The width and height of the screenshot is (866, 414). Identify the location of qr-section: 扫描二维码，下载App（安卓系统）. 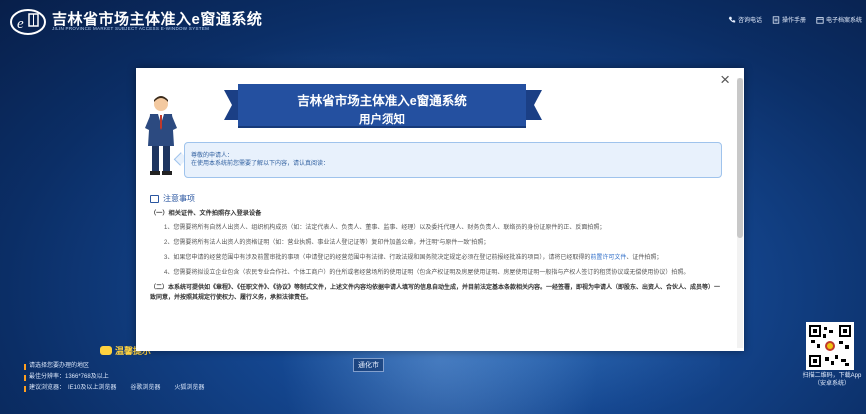
(832, 355).